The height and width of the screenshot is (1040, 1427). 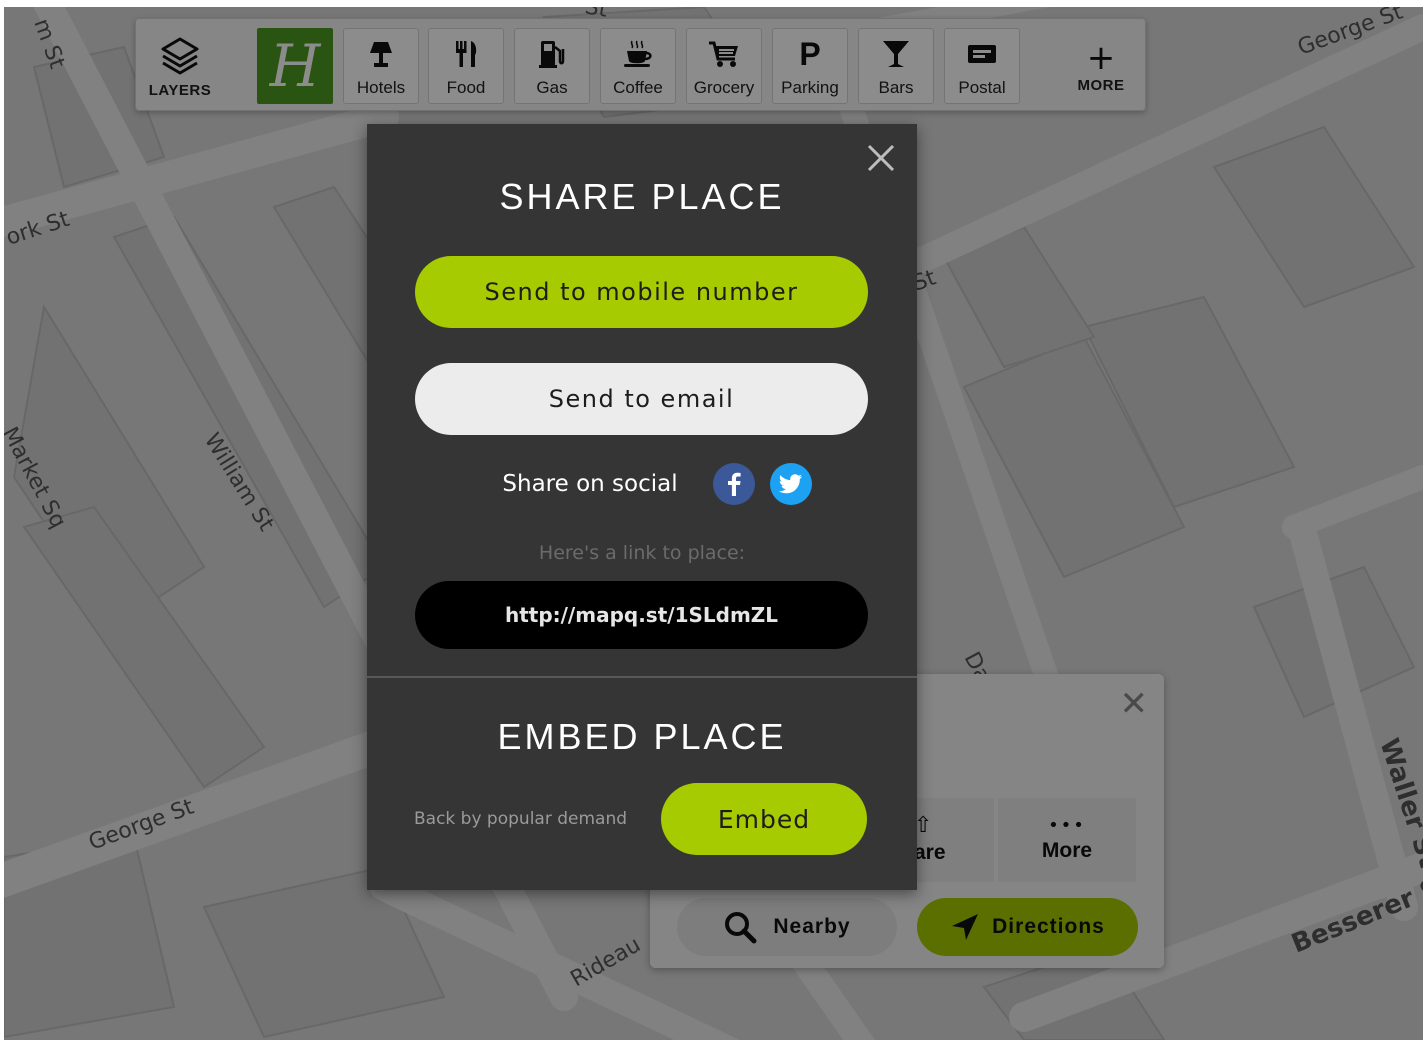 What do you see at coordinates (1067, 825) in the screenshot?
I see `more-dots-icon: •••` at bounding box center [1067, 825].